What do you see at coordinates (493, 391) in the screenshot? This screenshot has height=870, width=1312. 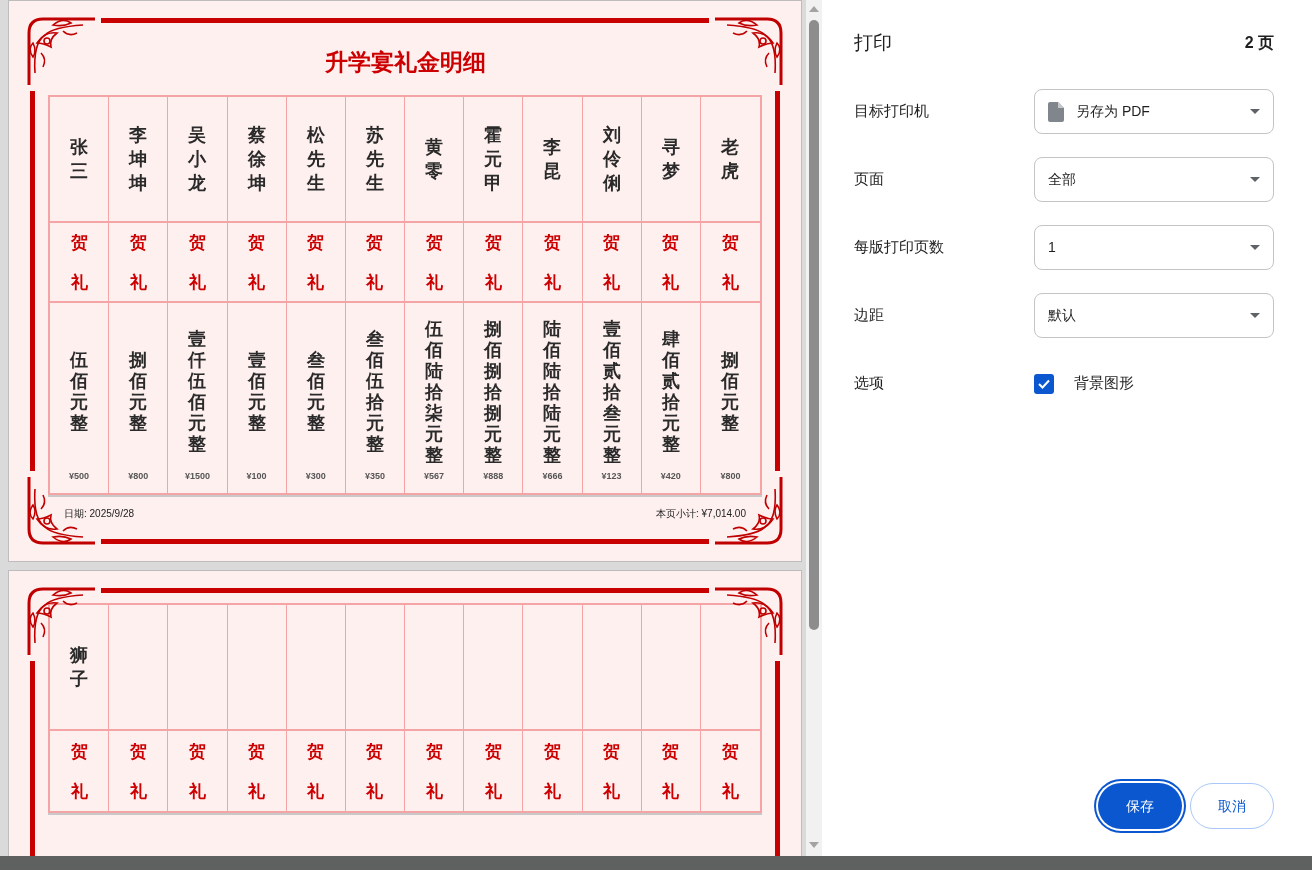 I see `amount-in-words: 捌佰捌拾捌元整` at bounding box center [493, 391].